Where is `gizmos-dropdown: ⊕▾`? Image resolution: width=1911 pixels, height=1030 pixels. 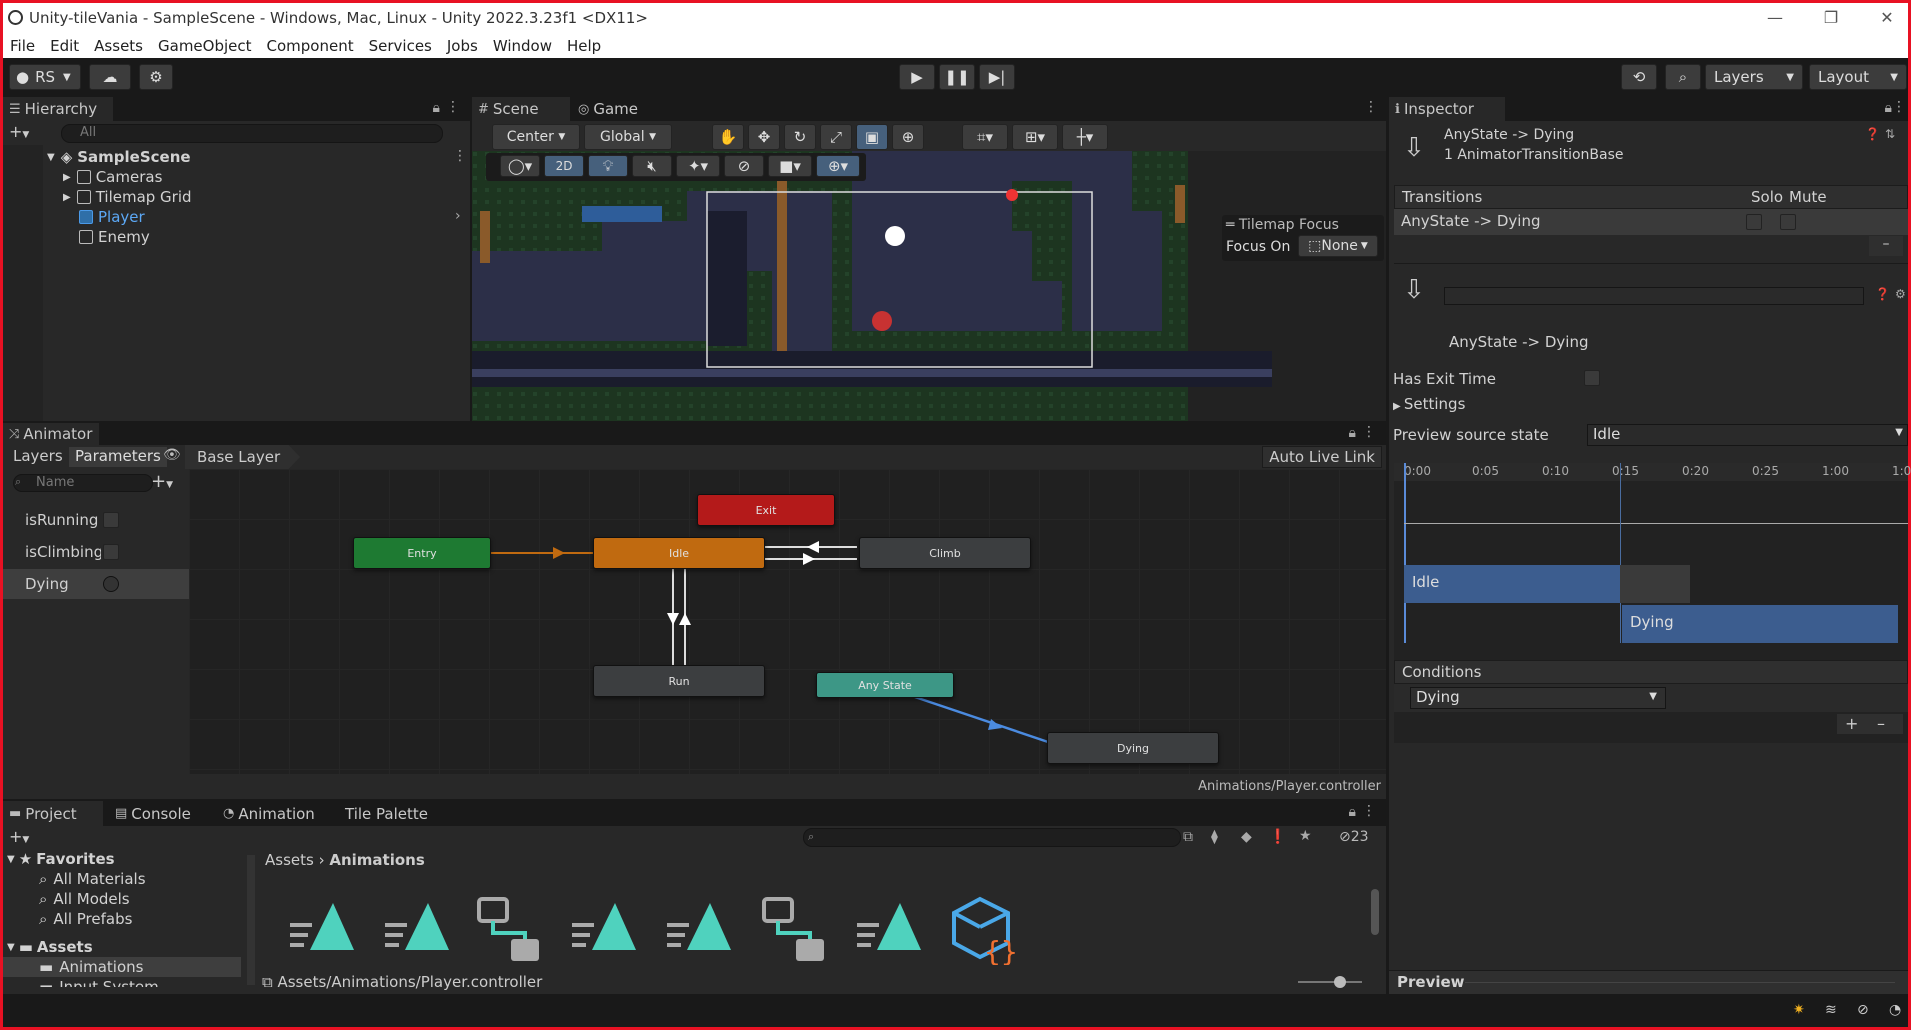 gizmos-dropdown: ⊕▾ is located at coordinates (838, 166).